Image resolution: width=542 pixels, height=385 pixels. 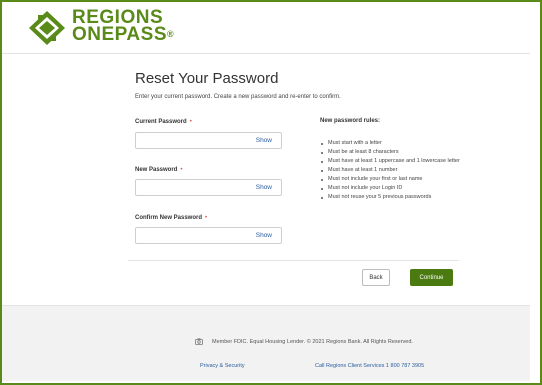 I want to click on new-password-label: New Password •, so click(x=158, y=170).